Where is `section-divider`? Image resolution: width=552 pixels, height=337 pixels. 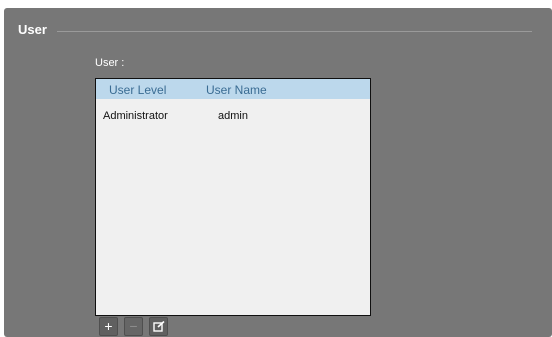 section-divider is located at coordinates (294, 31).